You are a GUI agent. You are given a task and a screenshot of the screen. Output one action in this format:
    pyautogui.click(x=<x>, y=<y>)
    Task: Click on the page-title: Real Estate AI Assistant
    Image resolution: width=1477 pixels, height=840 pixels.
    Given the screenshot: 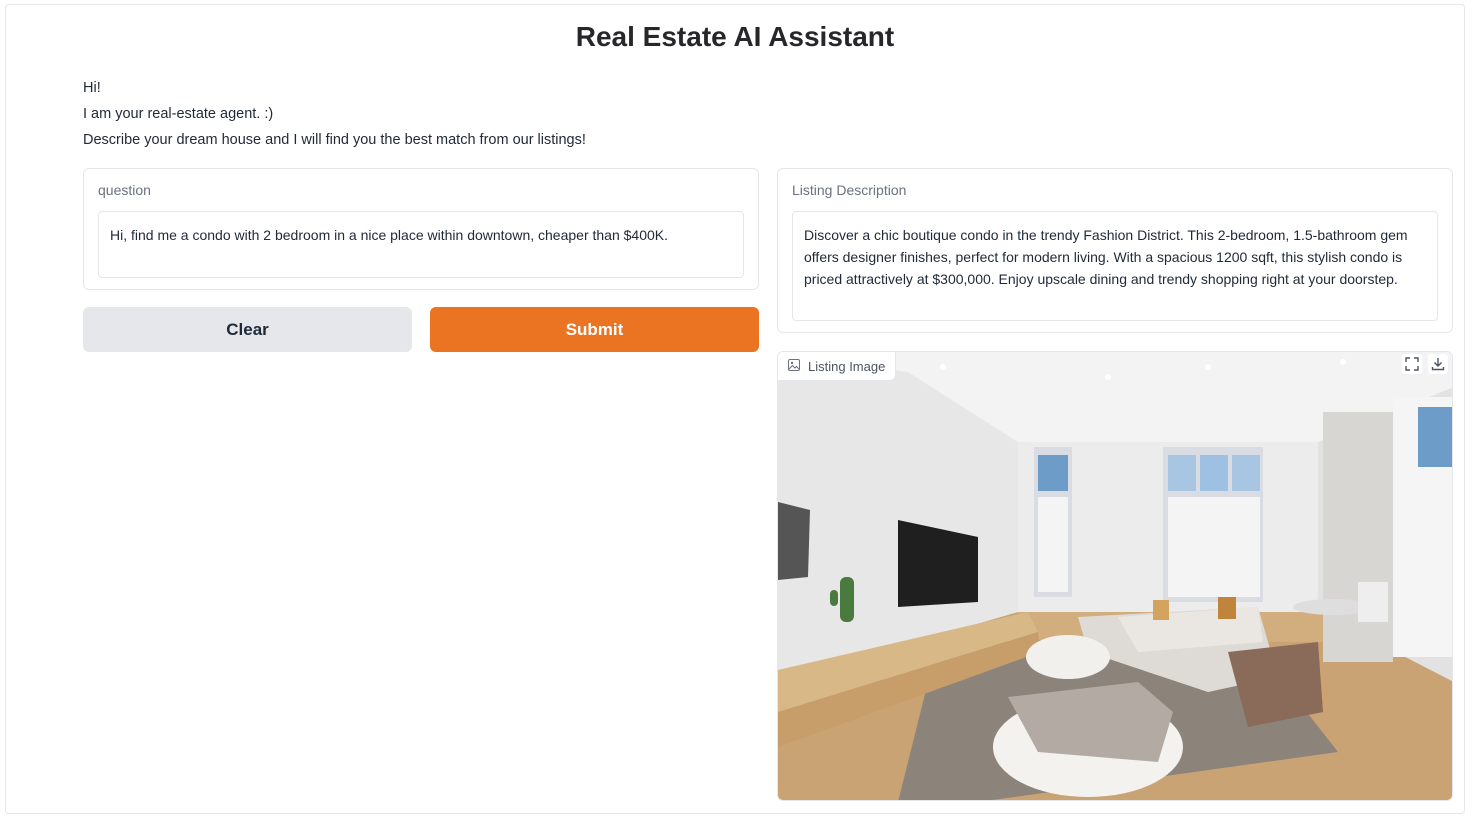 What is the action you would take?
    pyautogui.click(x=735, y=36)
    